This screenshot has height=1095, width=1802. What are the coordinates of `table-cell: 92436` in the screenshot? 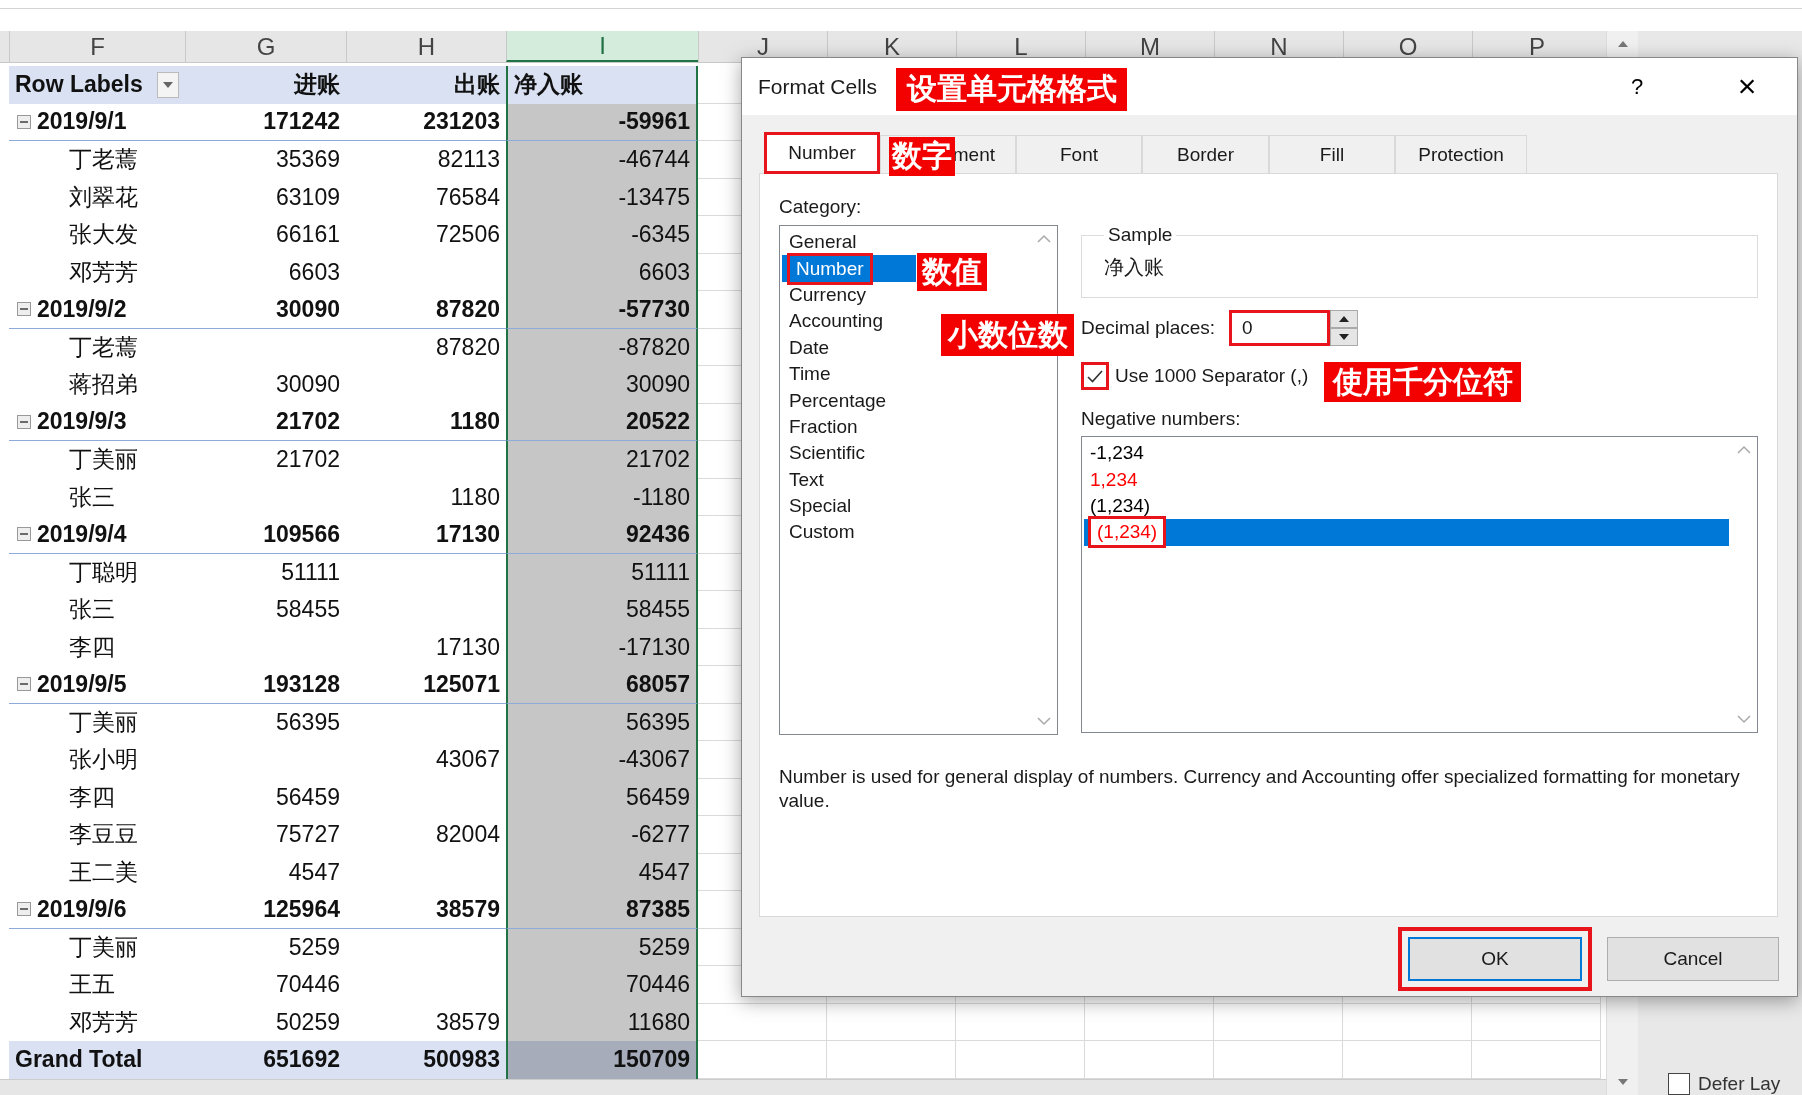 It's located at (602, 535).